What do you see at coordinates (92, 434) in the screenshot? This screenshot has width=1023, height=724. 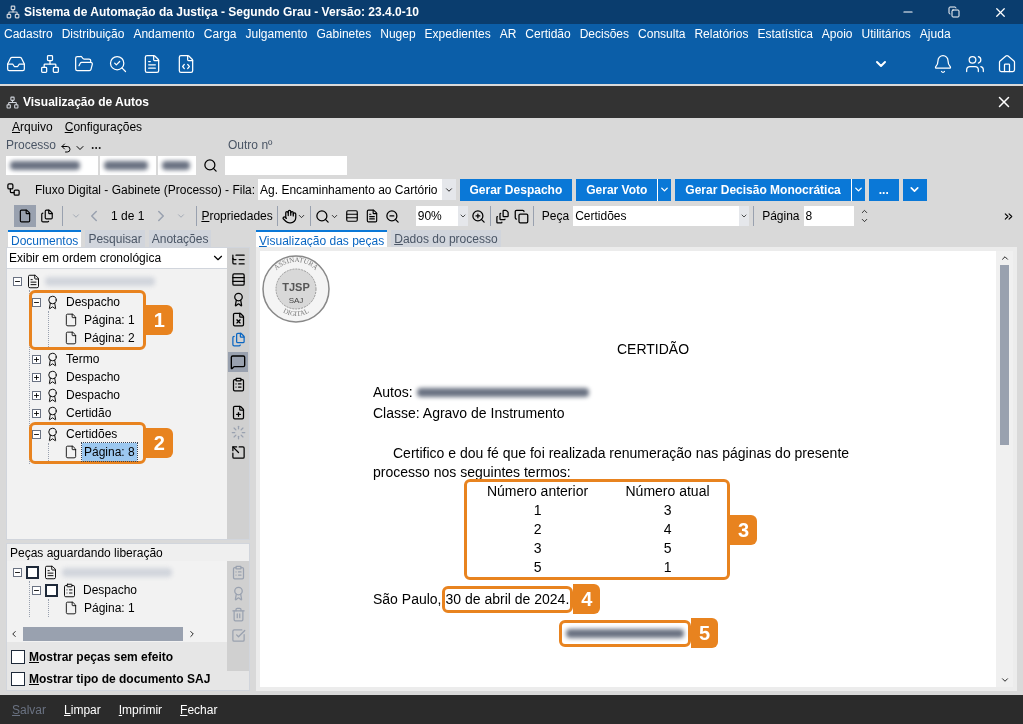 I see `tree-item: Certidões` at bounding box center [92, 434].